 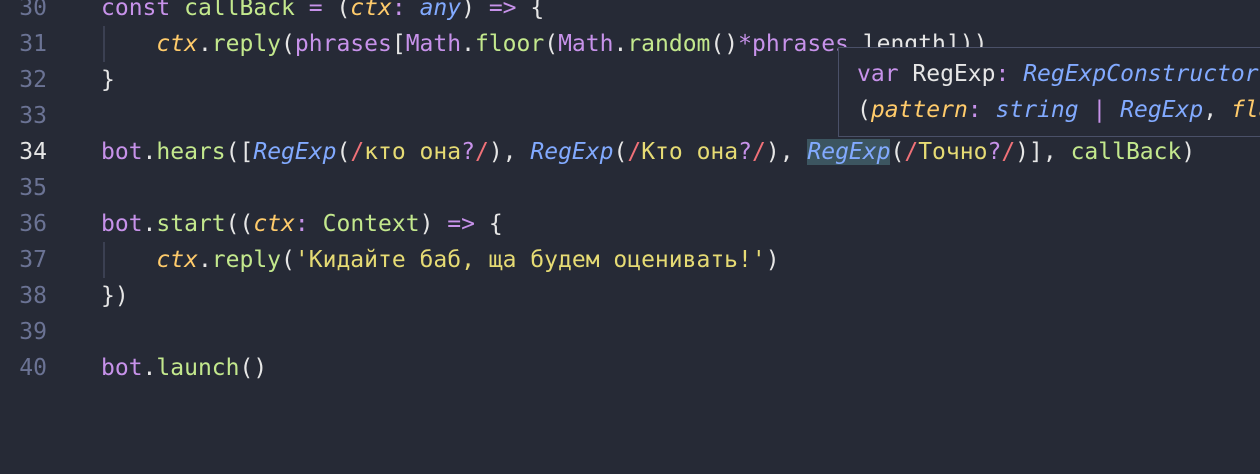 What do you see at coordinates (108, 80) in the screenshot?
I see `code-text: }` at bounding box center [108, 80].